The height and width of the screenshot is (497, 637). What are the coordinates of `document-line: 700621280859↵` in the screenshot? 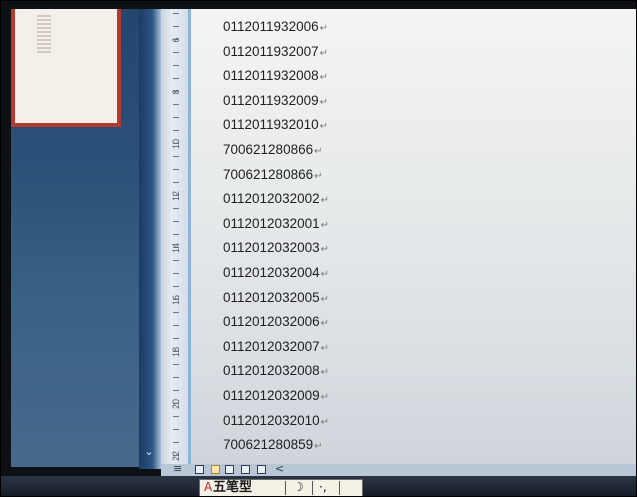 It's located at (276, 445).